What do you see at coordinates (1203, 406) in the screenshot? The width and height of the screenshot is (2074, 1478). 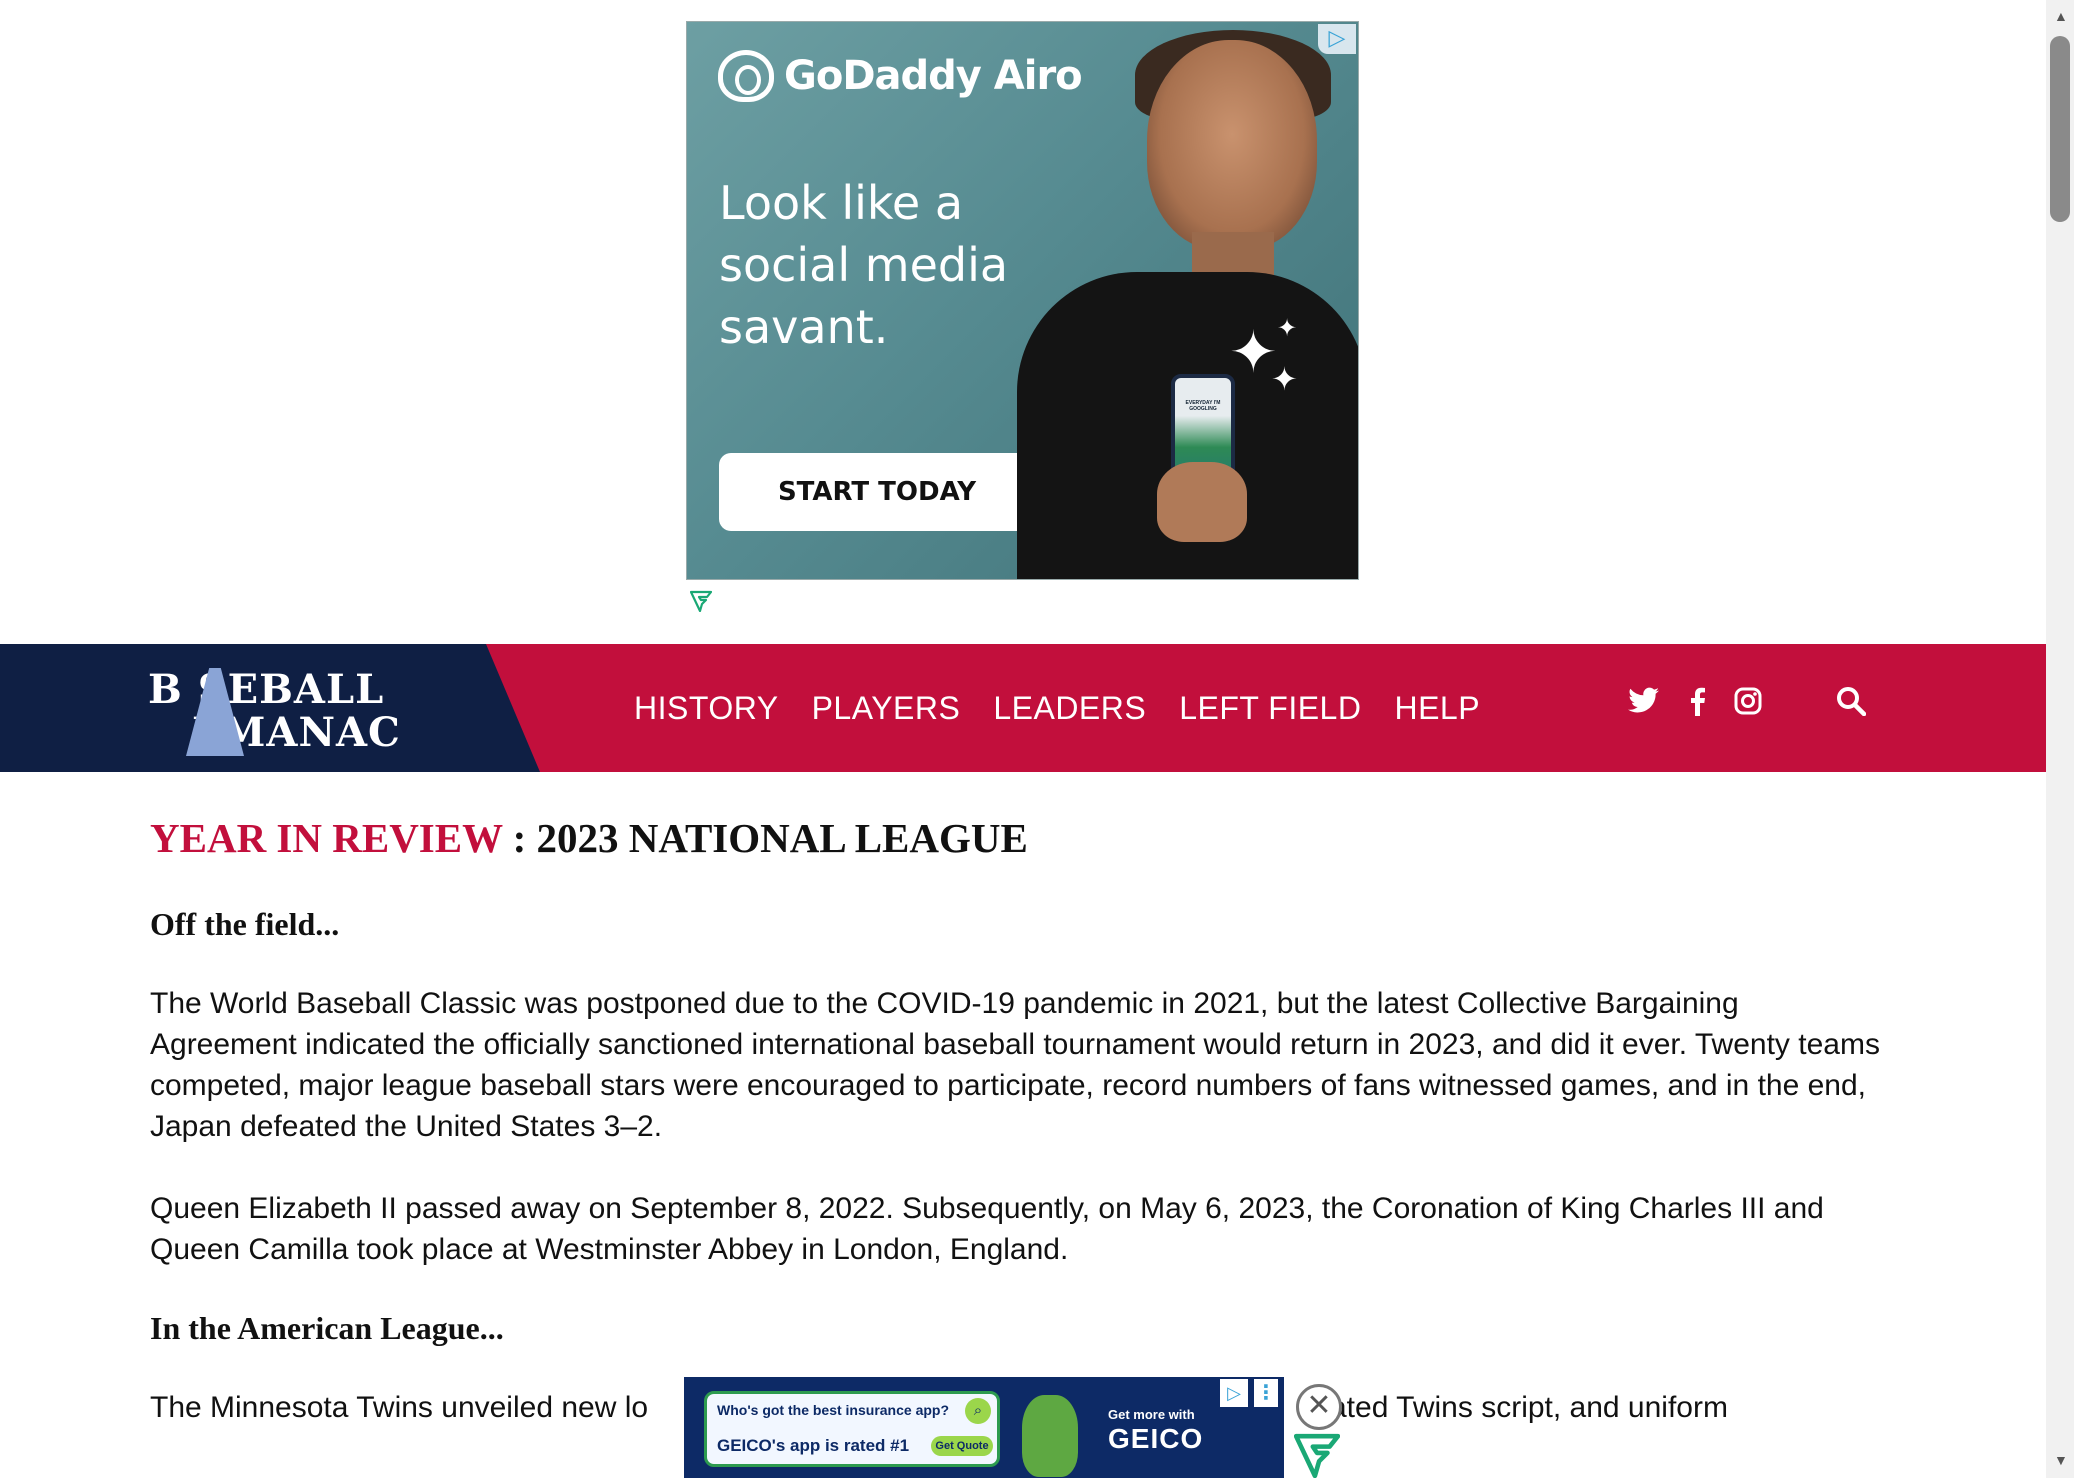 I see `phone-caption: EVERYDAY I'M GOOGLING` at bounding box center [1203, 406].